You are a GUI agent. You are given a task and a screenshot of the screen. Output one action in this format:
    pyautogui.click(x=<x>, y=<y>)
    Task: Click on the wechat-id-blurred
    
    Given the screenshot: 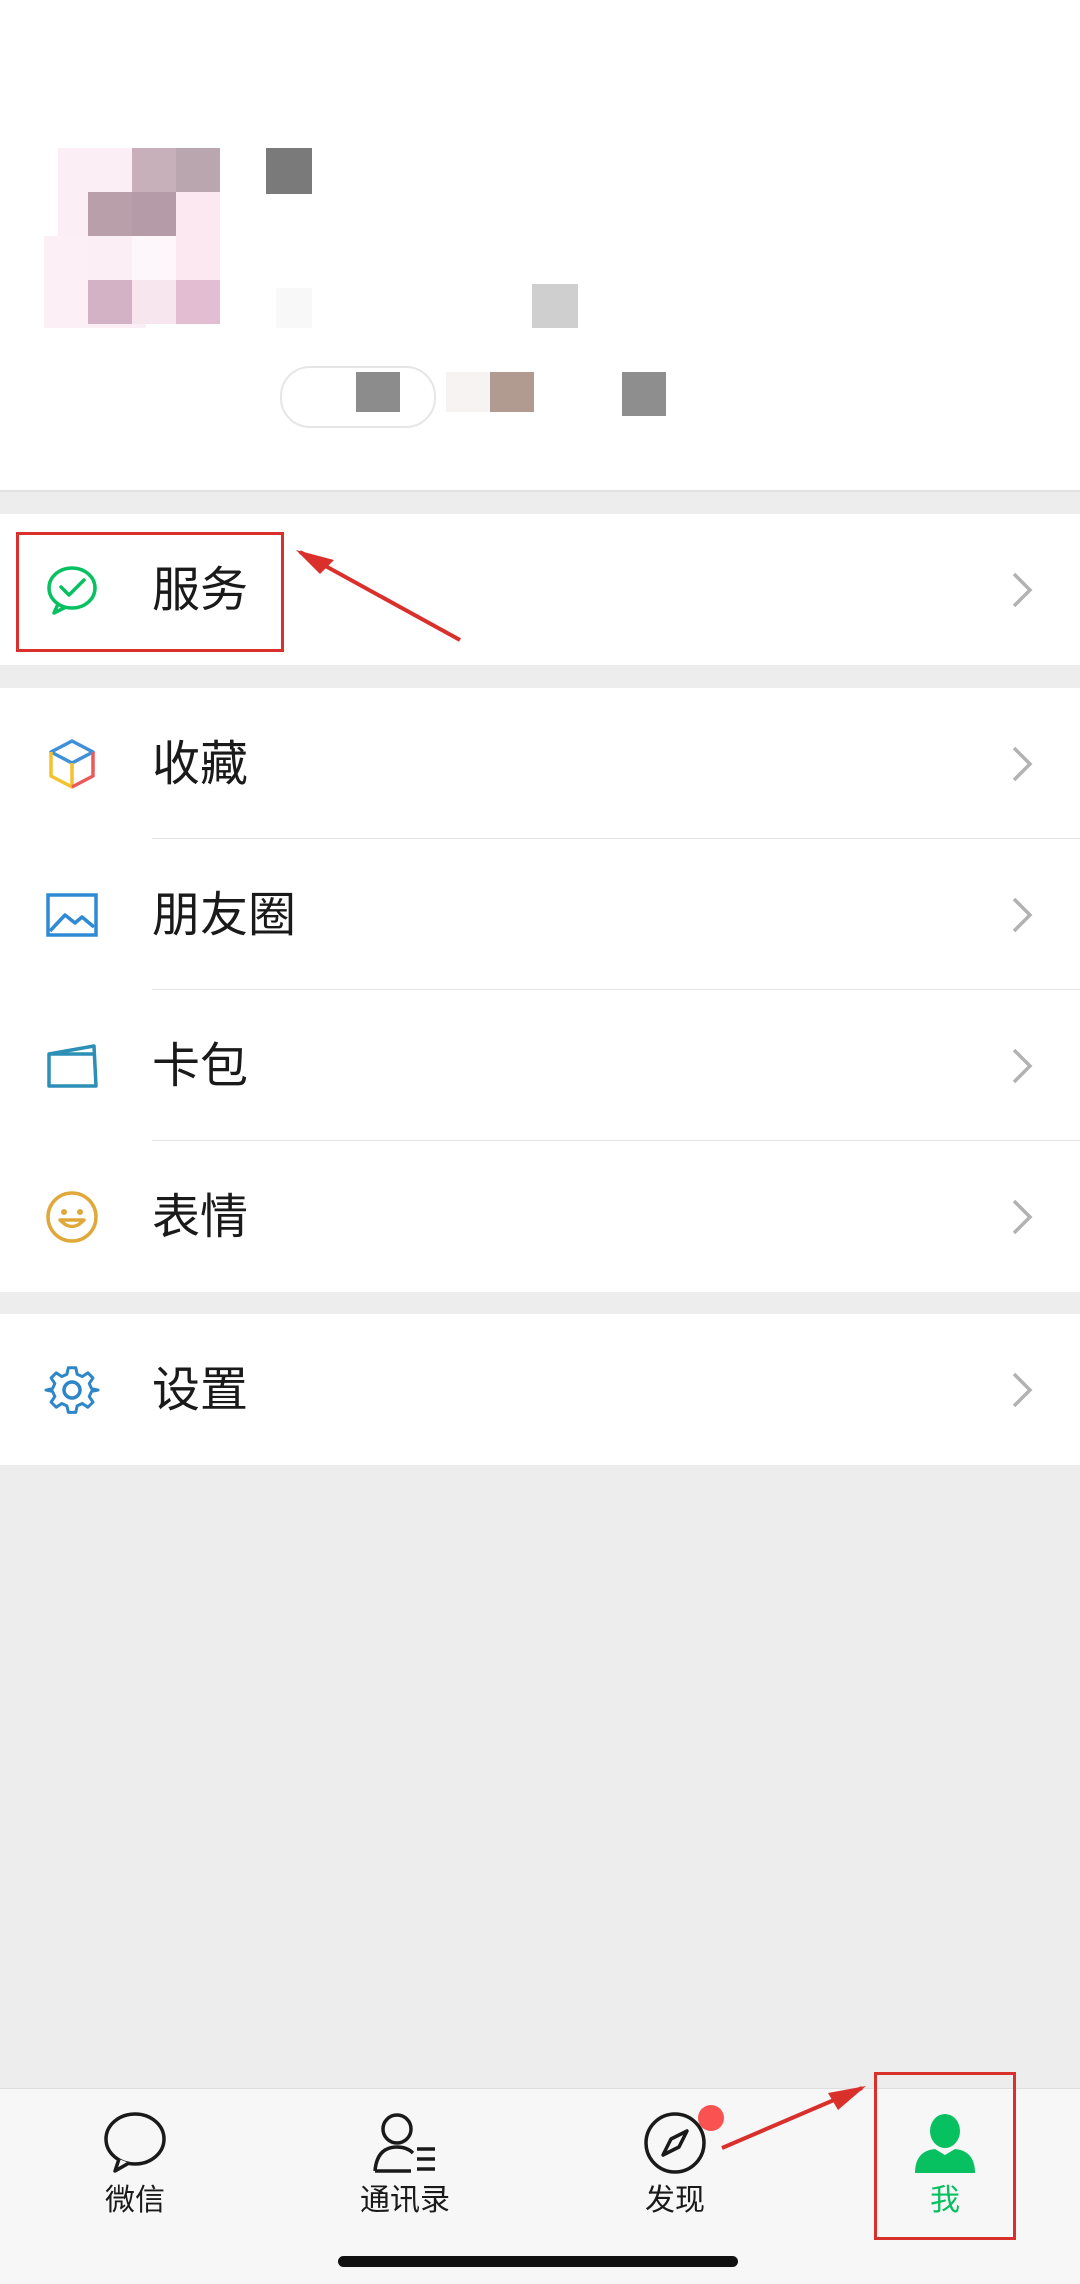 What is the action you would take?
    pyautogui.click(x=555, y=306)
    